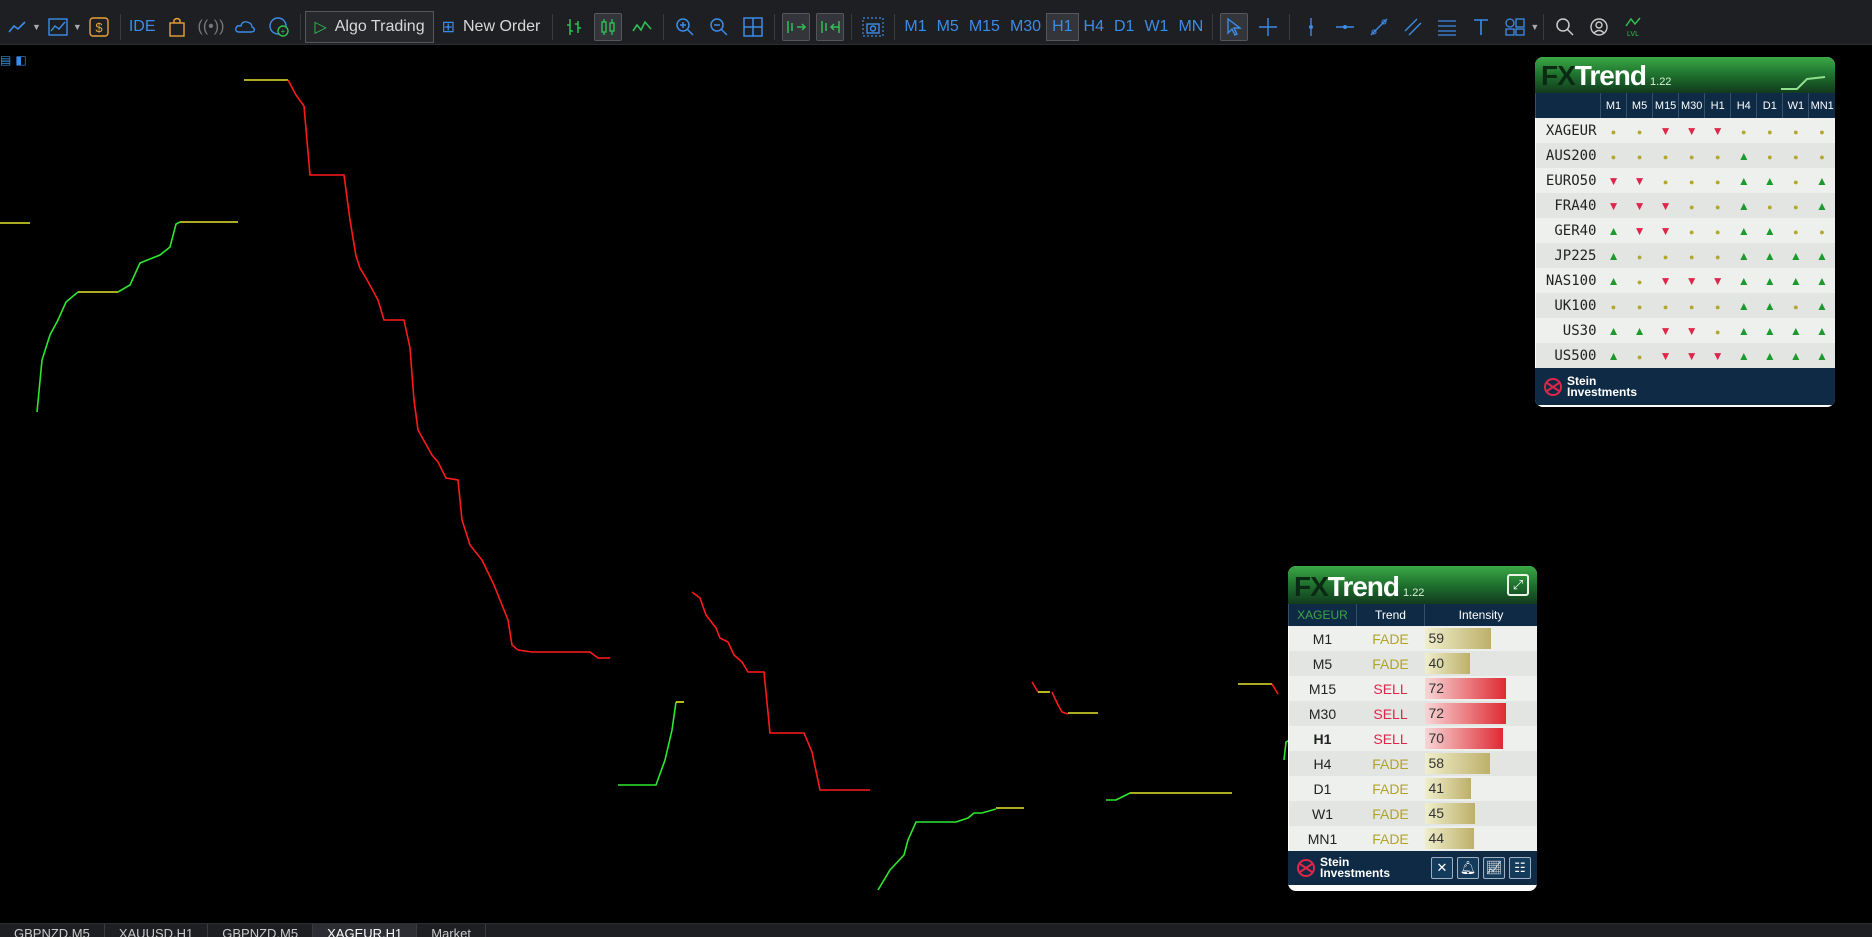  What do you see at coordinates (451, 930) in the screenshot?
I see `chart-tab: Market` at bounding box center [451, 930].